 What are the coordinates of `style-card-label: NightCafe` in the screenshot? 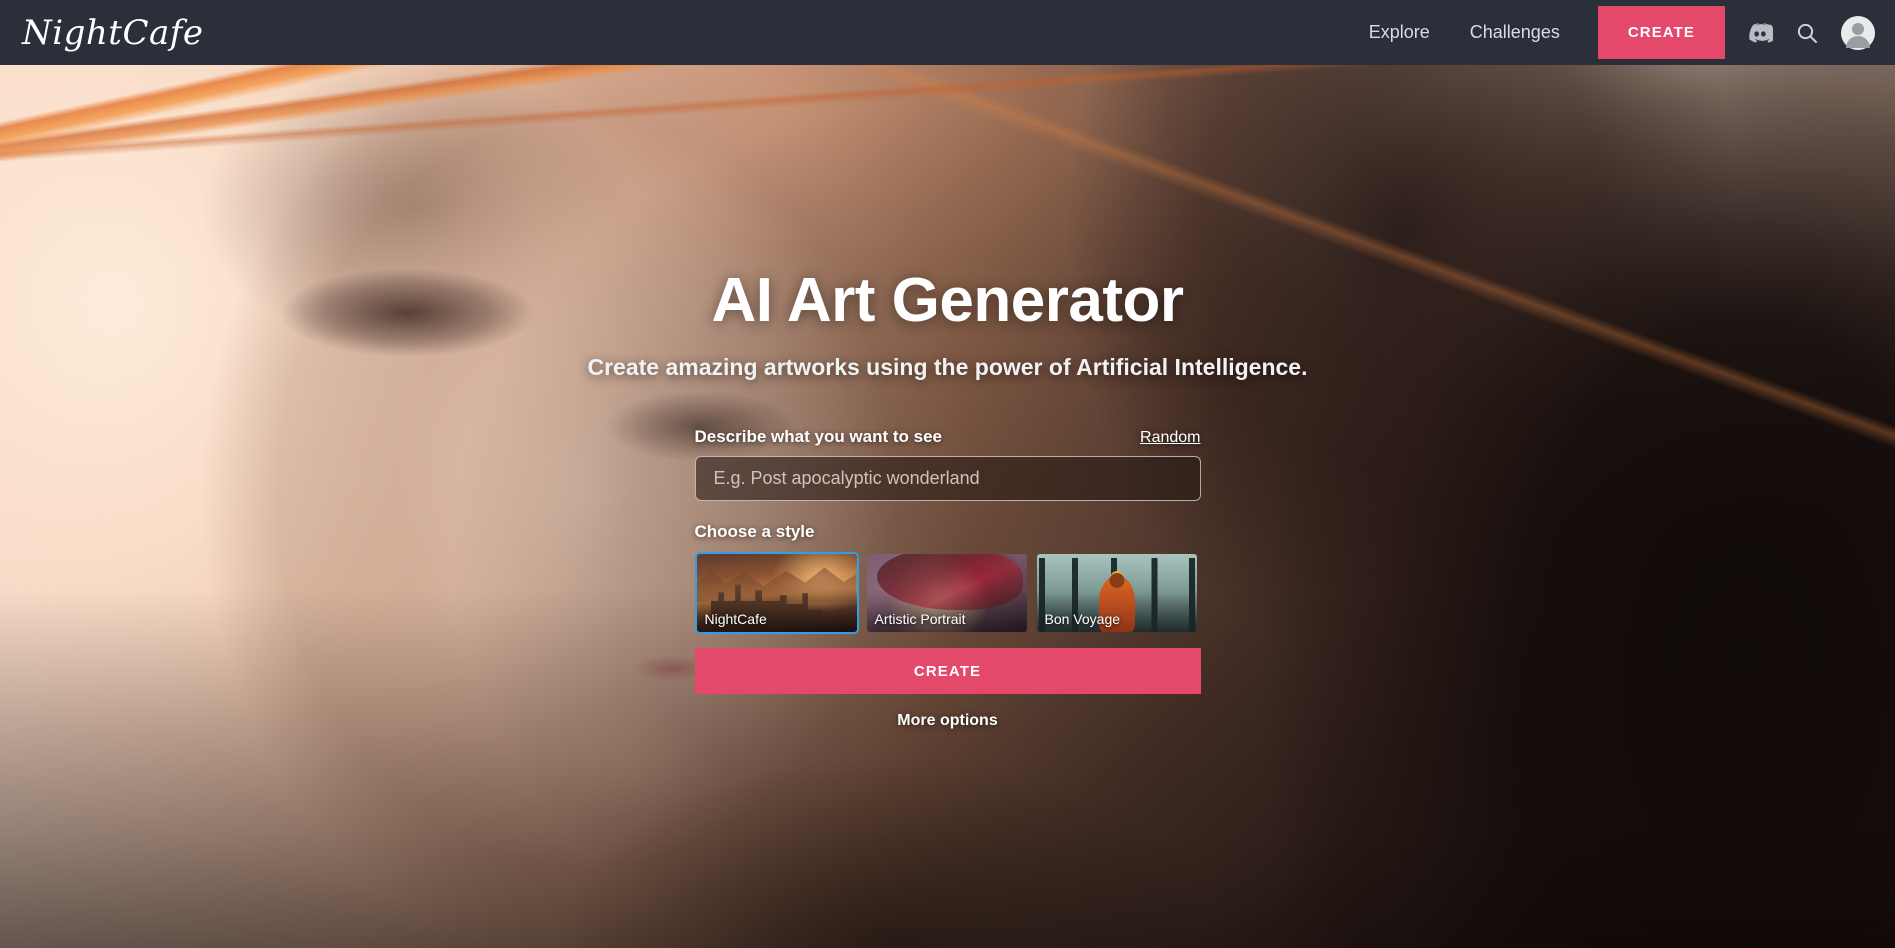 It's located at (735, 619).